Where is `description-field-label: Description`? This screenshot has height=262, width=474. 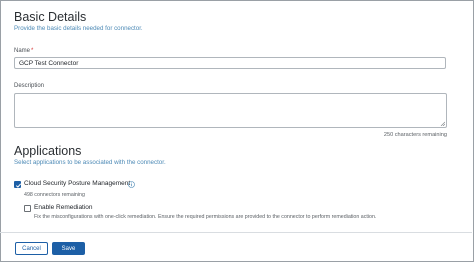
description-field-label: Description is located at coordinates (29, 86).